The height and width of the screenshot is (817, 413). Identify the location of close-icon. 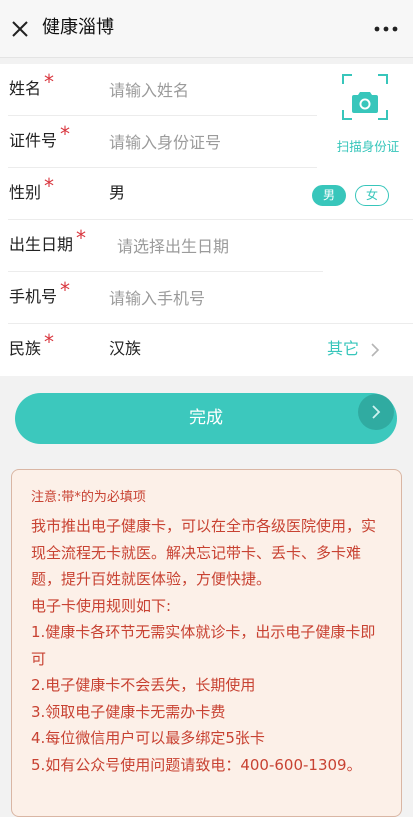
(20, 29).